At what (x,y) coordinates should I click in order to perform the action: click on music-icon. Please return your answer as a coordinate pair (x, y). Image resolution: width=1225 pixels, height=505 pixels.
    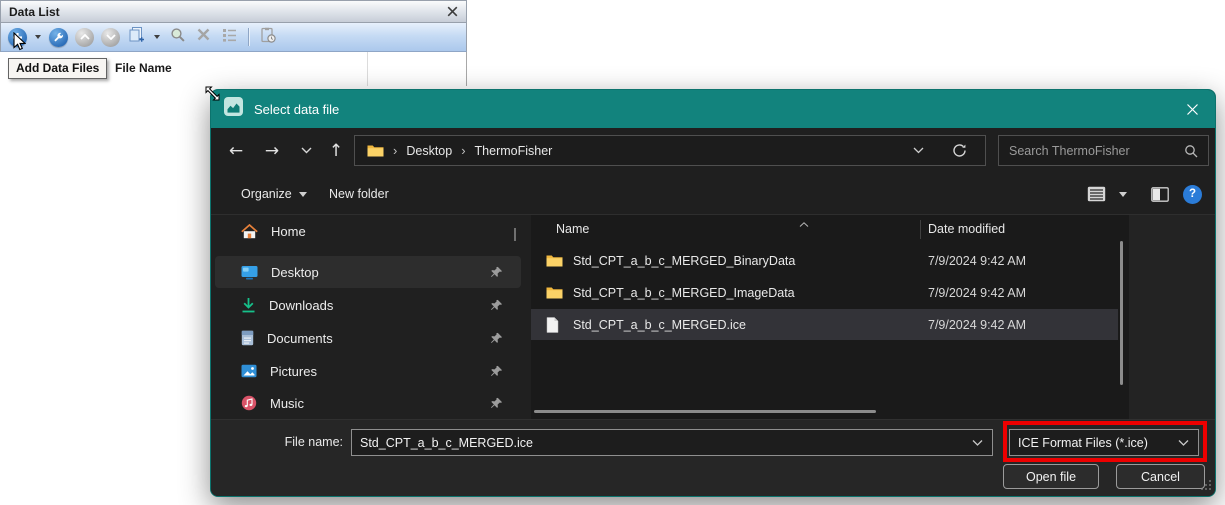
    Looking at the image, I should click on (249, 403).